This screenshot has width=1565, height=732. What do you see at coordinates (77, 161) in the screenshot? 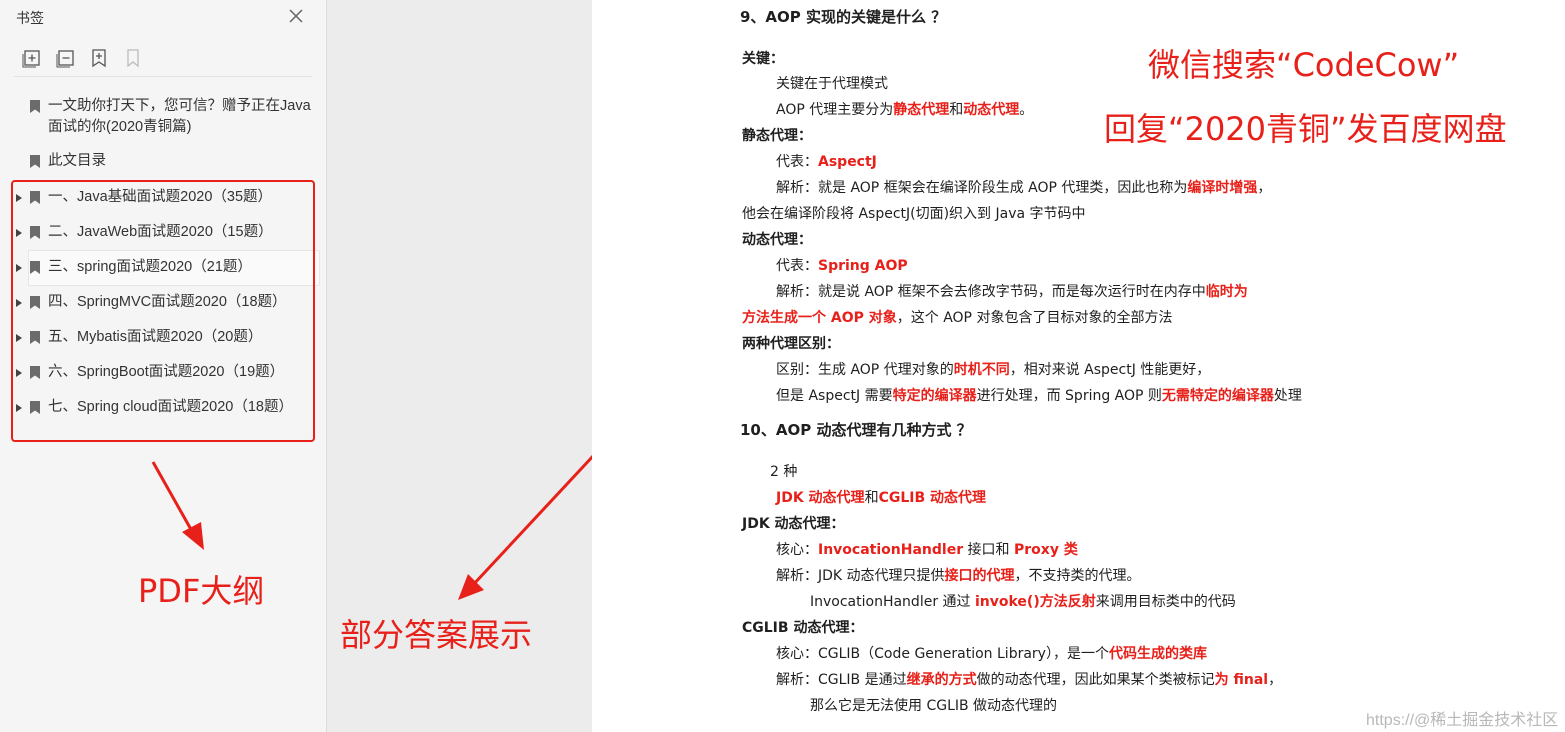
I see `bookmark-label: 此文目录` at bounding box center [77, 161].